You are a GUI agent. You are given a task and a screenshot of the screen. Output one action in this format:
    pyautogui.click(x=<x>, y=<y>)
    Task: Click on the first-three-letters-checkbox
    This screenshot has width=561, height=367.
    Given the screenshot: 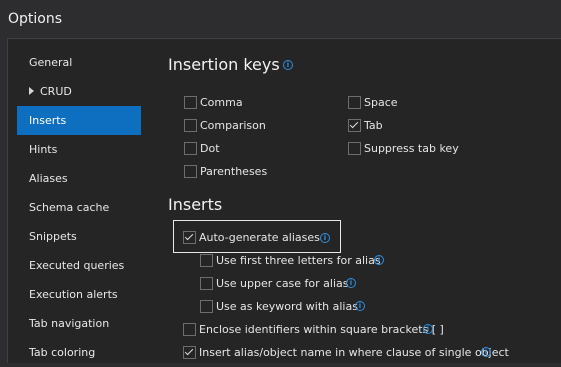 What is the action you would take?
    pyautogui.click(x=206, y=260)
    